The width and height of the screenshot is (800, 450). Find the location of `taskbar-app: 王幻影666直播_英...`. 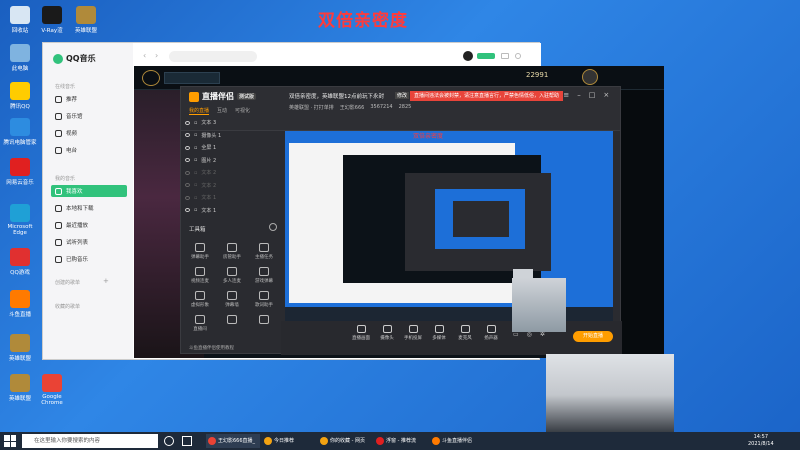

taskbar-app: 王幻影666直播_英... is located at coordinates (233, 441).